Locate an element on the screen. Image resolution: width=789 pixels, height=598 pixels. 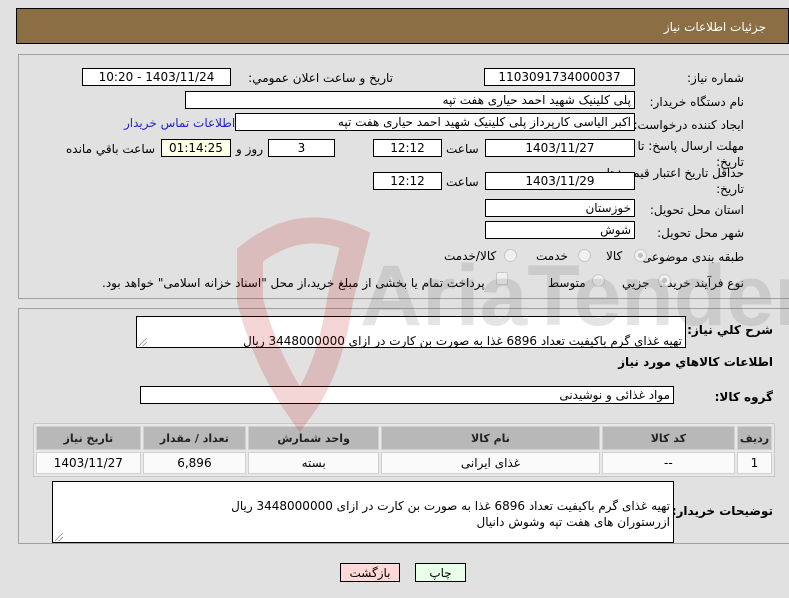
purchase-type-option-medium: متوسط is located at coordinates (567, 283).